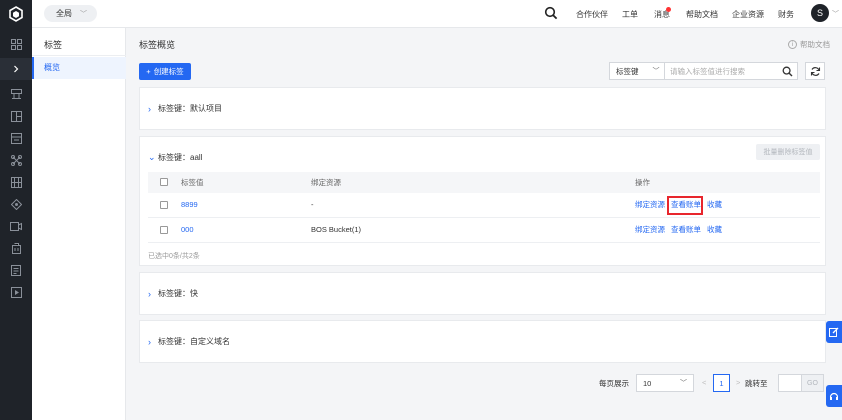 The height and width of the screenshot is (420, 842). Describe the element at coordinates (685, 205) in the screenshot. I see `highlight-box` at that location.